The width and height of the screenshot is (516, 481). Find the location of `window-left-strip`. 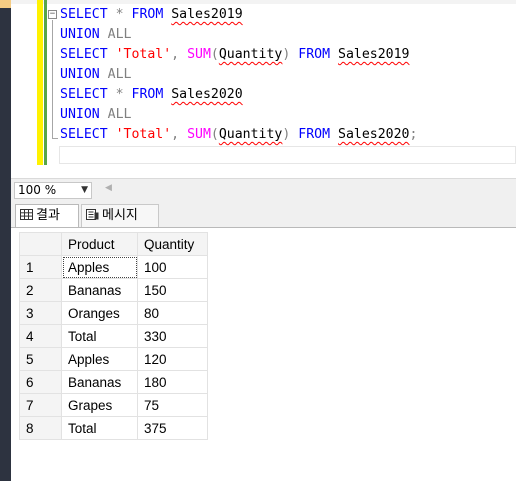

window-left-strip is located at coordinates (5, 240).